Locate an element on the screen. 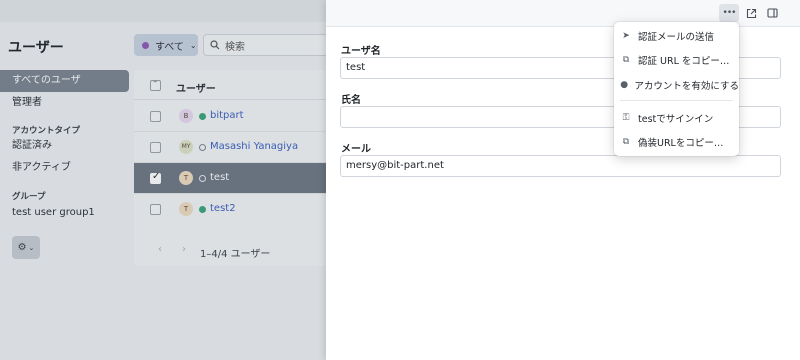 The height and width of the screenshot is (360, 800). menu-divider is located at coordinates (676, 100).